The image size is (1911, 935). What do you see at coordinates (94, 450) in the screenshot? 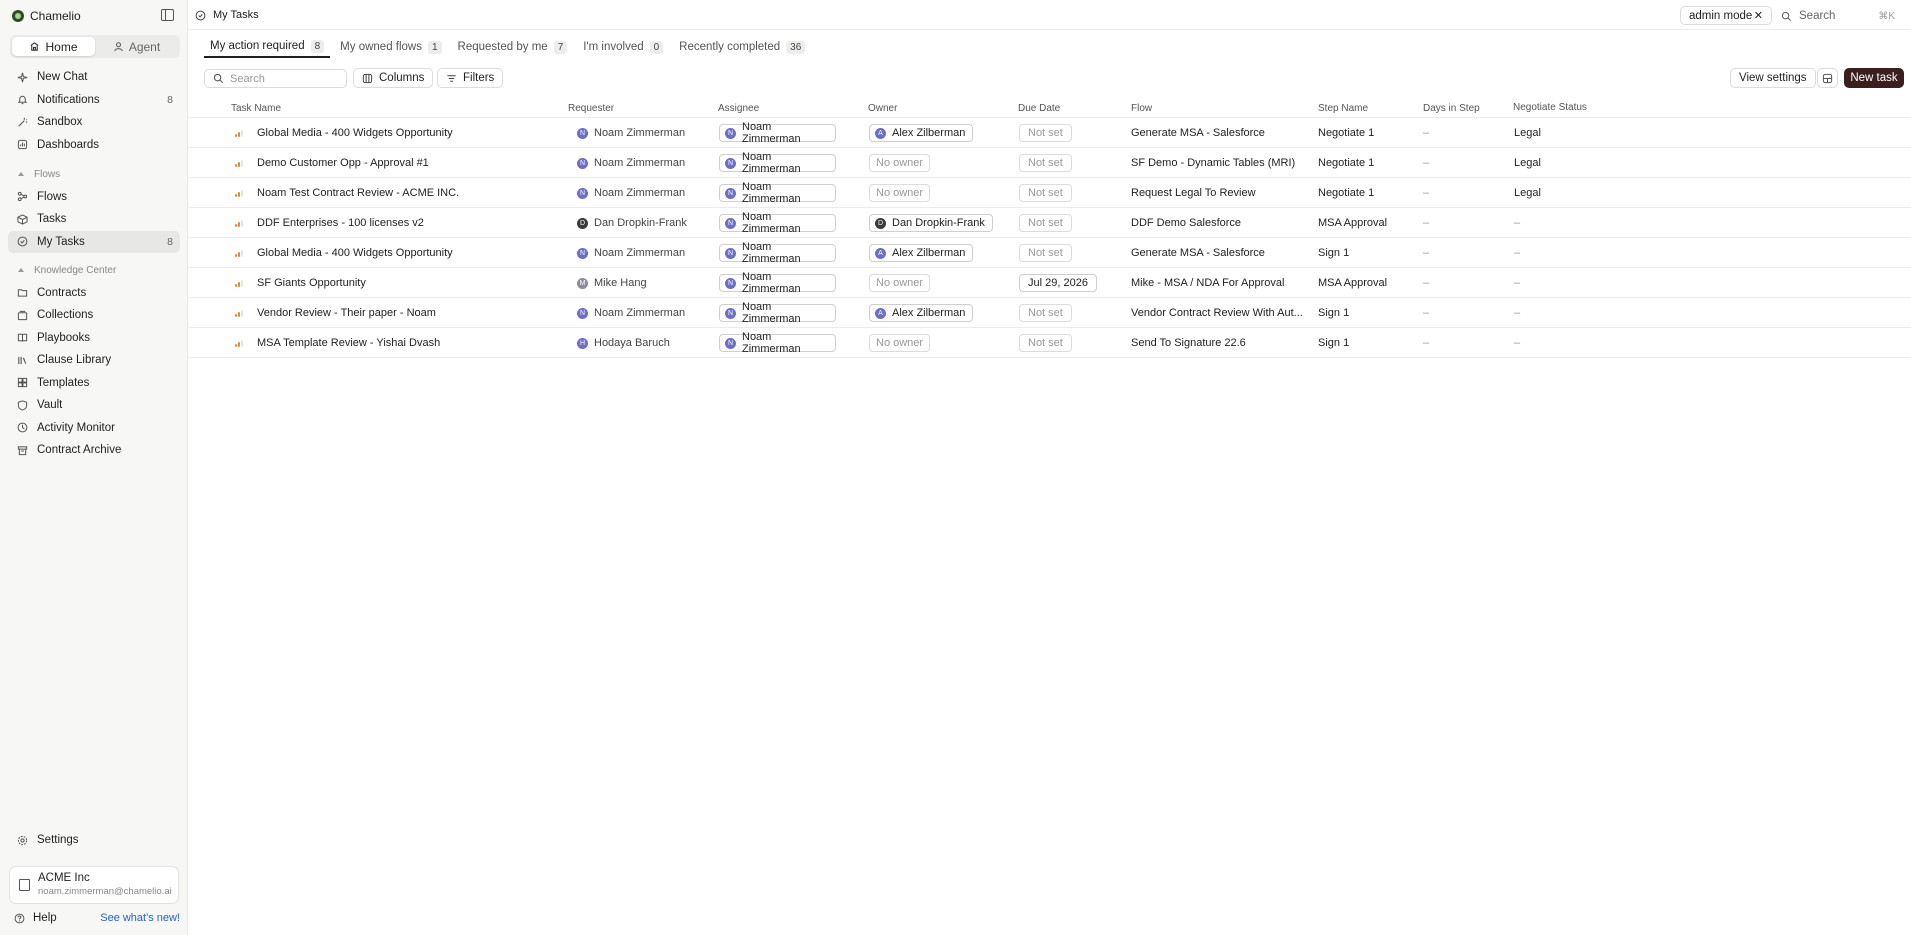
I see `sidebar-item-contract-archive: Contract Archive` at bounding box center [94, 450].